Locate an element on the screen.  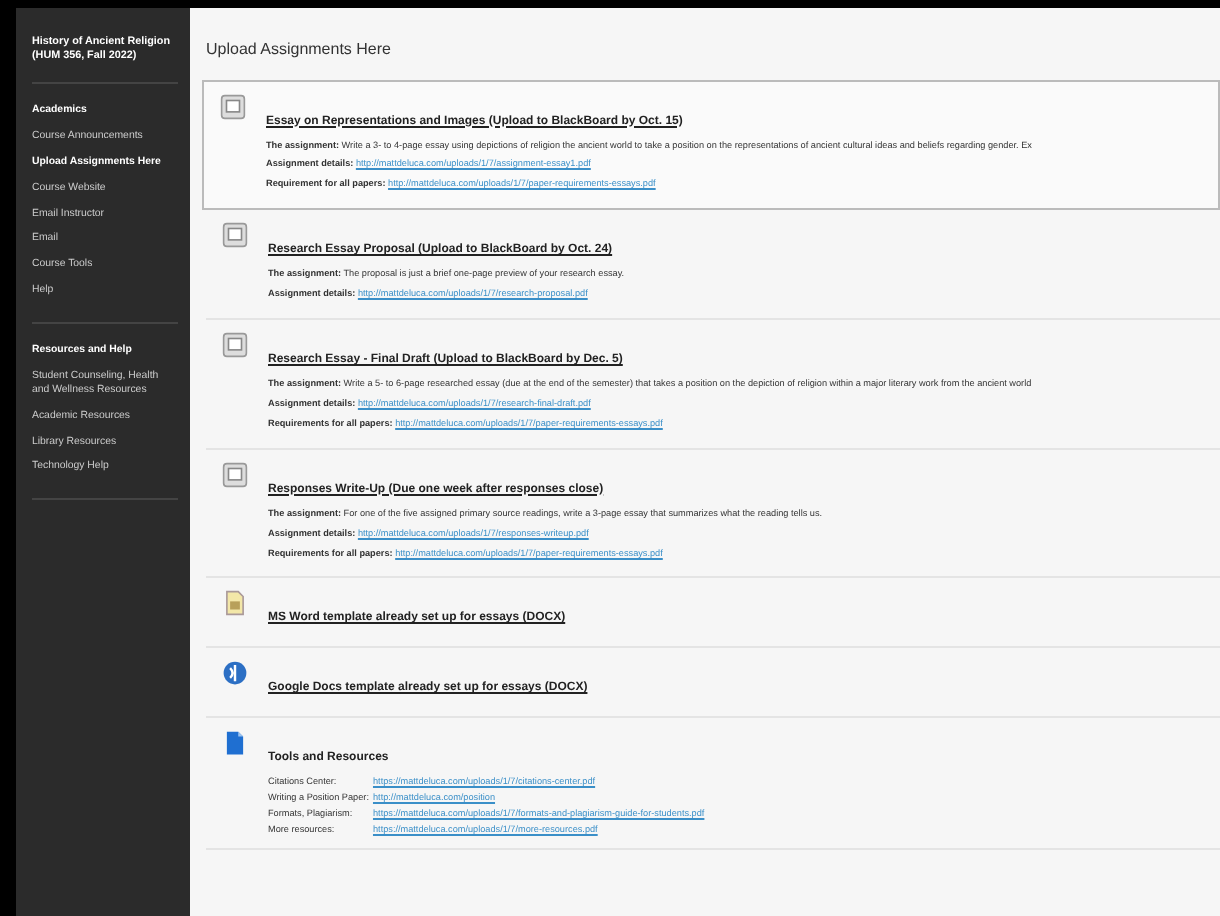
file-icon is located at coordinates (235, 743).